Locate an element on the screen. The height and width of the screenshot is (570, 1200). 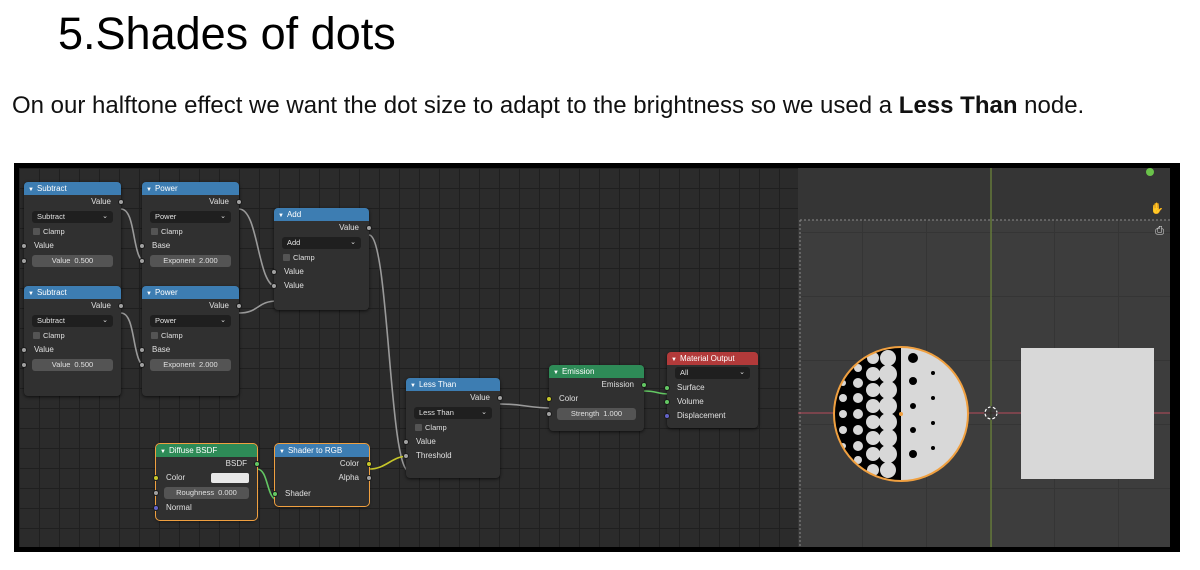
color-swatch is located at coordinates (230, 478).